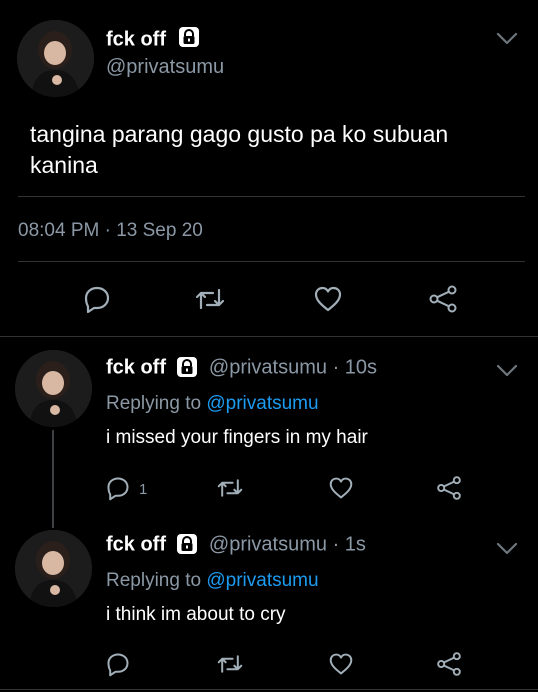 Image resolution: width=538 pixels, height=692 pixels. Describe the element at coordinates (165, 67) in the screenshot. I see `user-handle: @privatsumu` at that location.